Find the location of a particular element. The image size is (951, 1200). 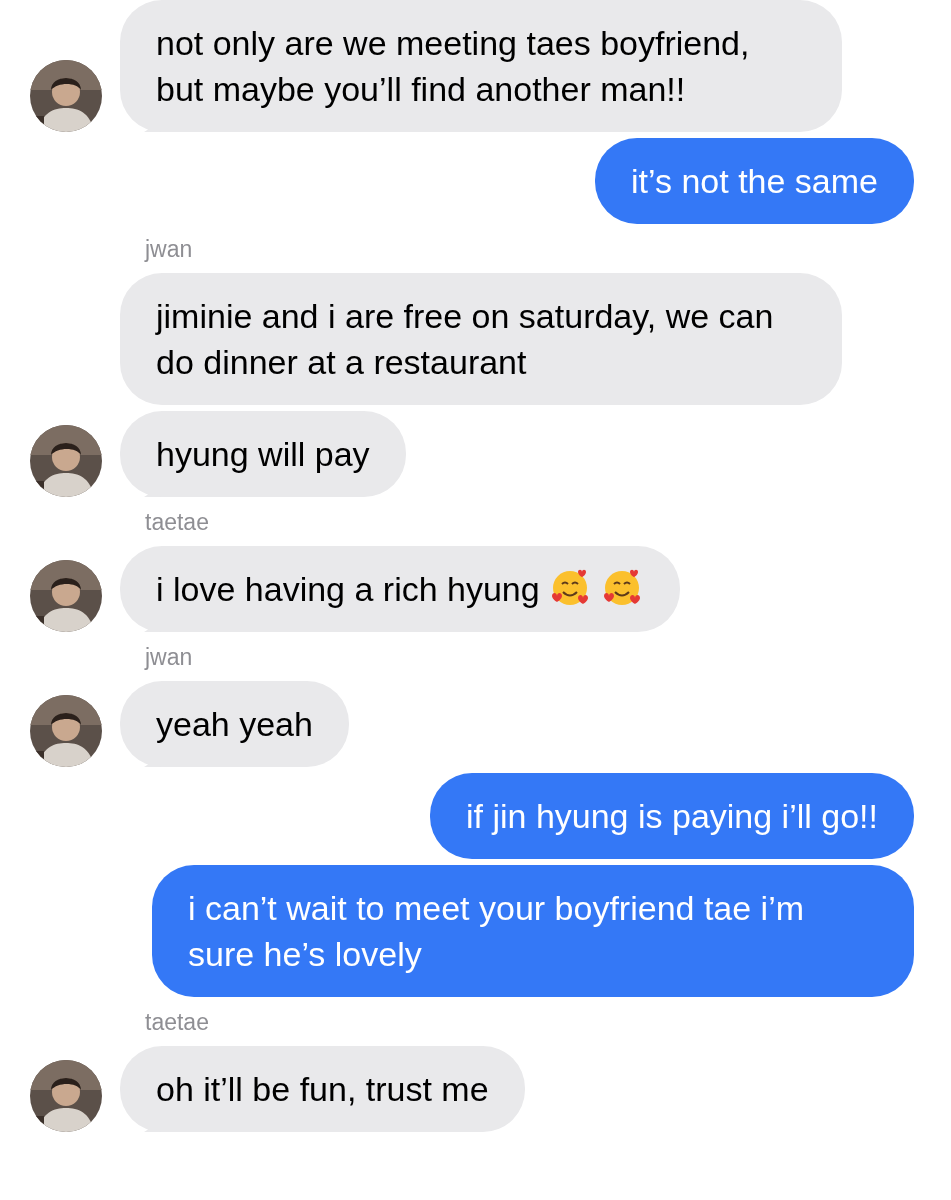

message-bubble: i love having a rich hyung is located at coordinates (400, 589).